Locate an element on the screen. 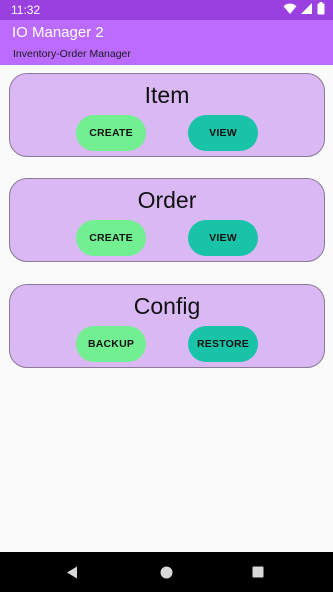 The image size is (333, 592). order-create-button: CREATE is located at coordinates (111, 238).